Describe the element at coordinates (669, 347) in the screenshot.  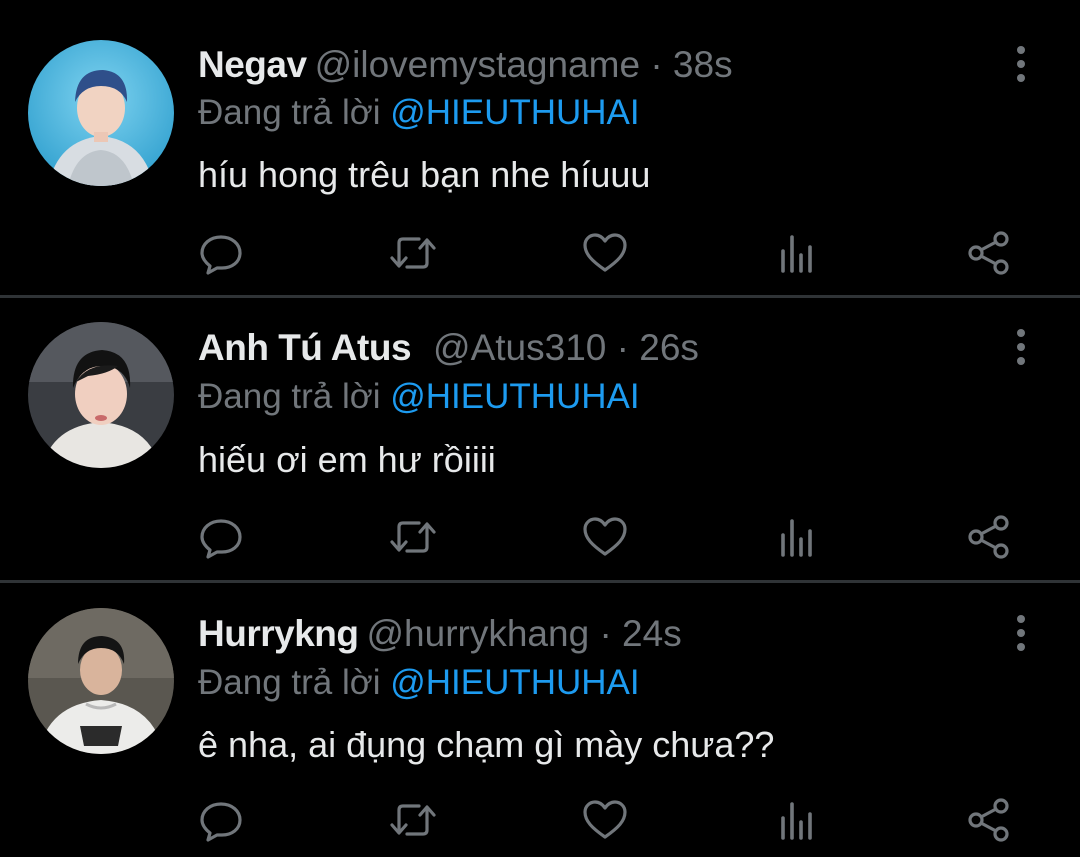
I see `timestamp: 26s` at that location.